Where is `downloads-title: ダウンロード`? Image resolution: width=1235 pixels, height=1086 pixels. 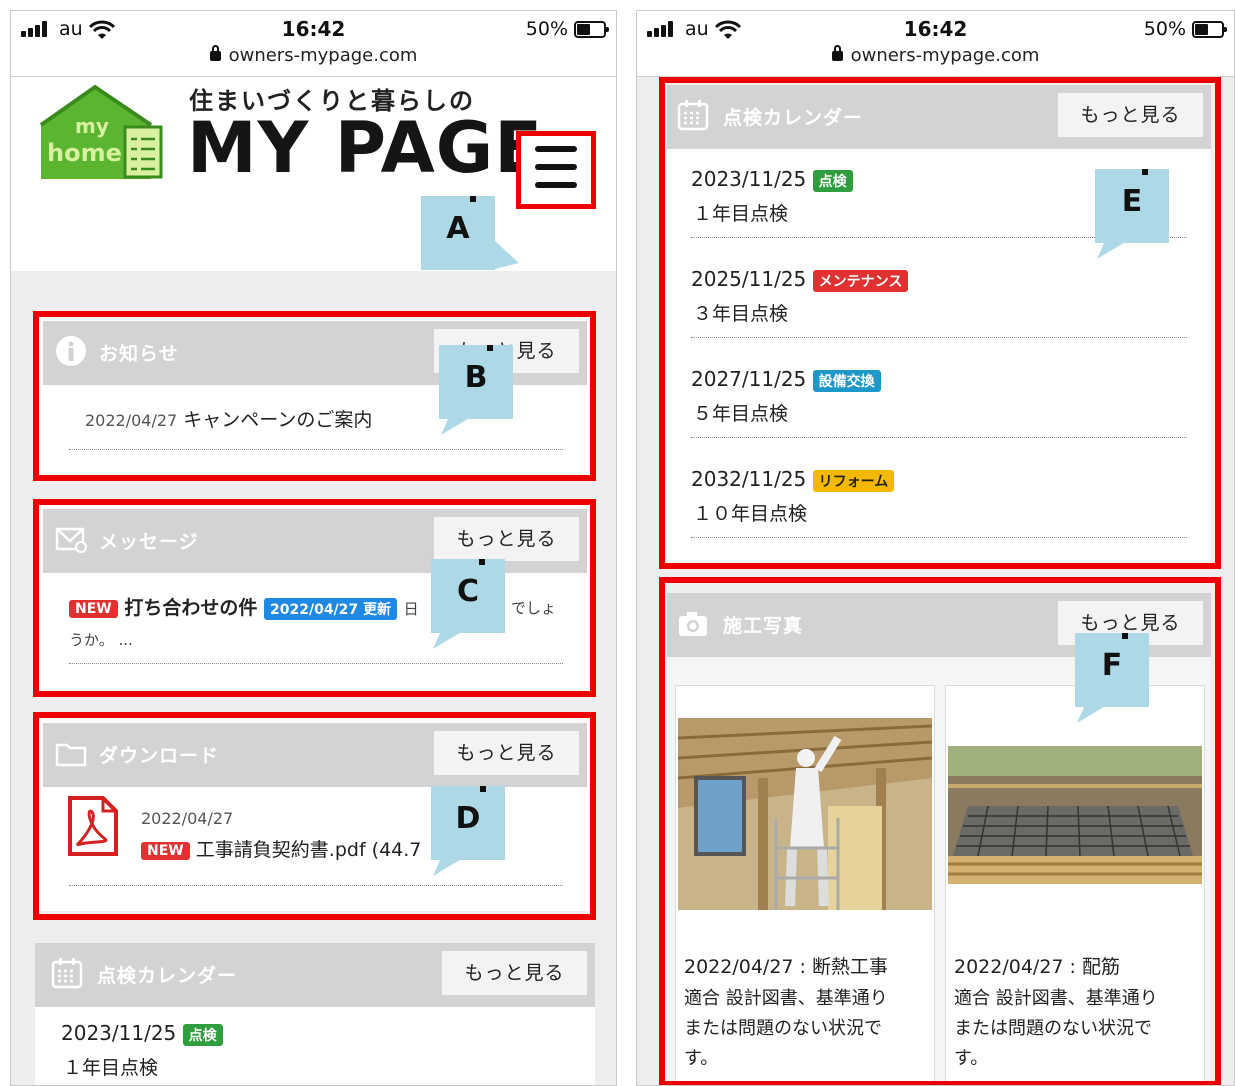 downloads-title: ダウンロード is located at coordinates (159, 756).